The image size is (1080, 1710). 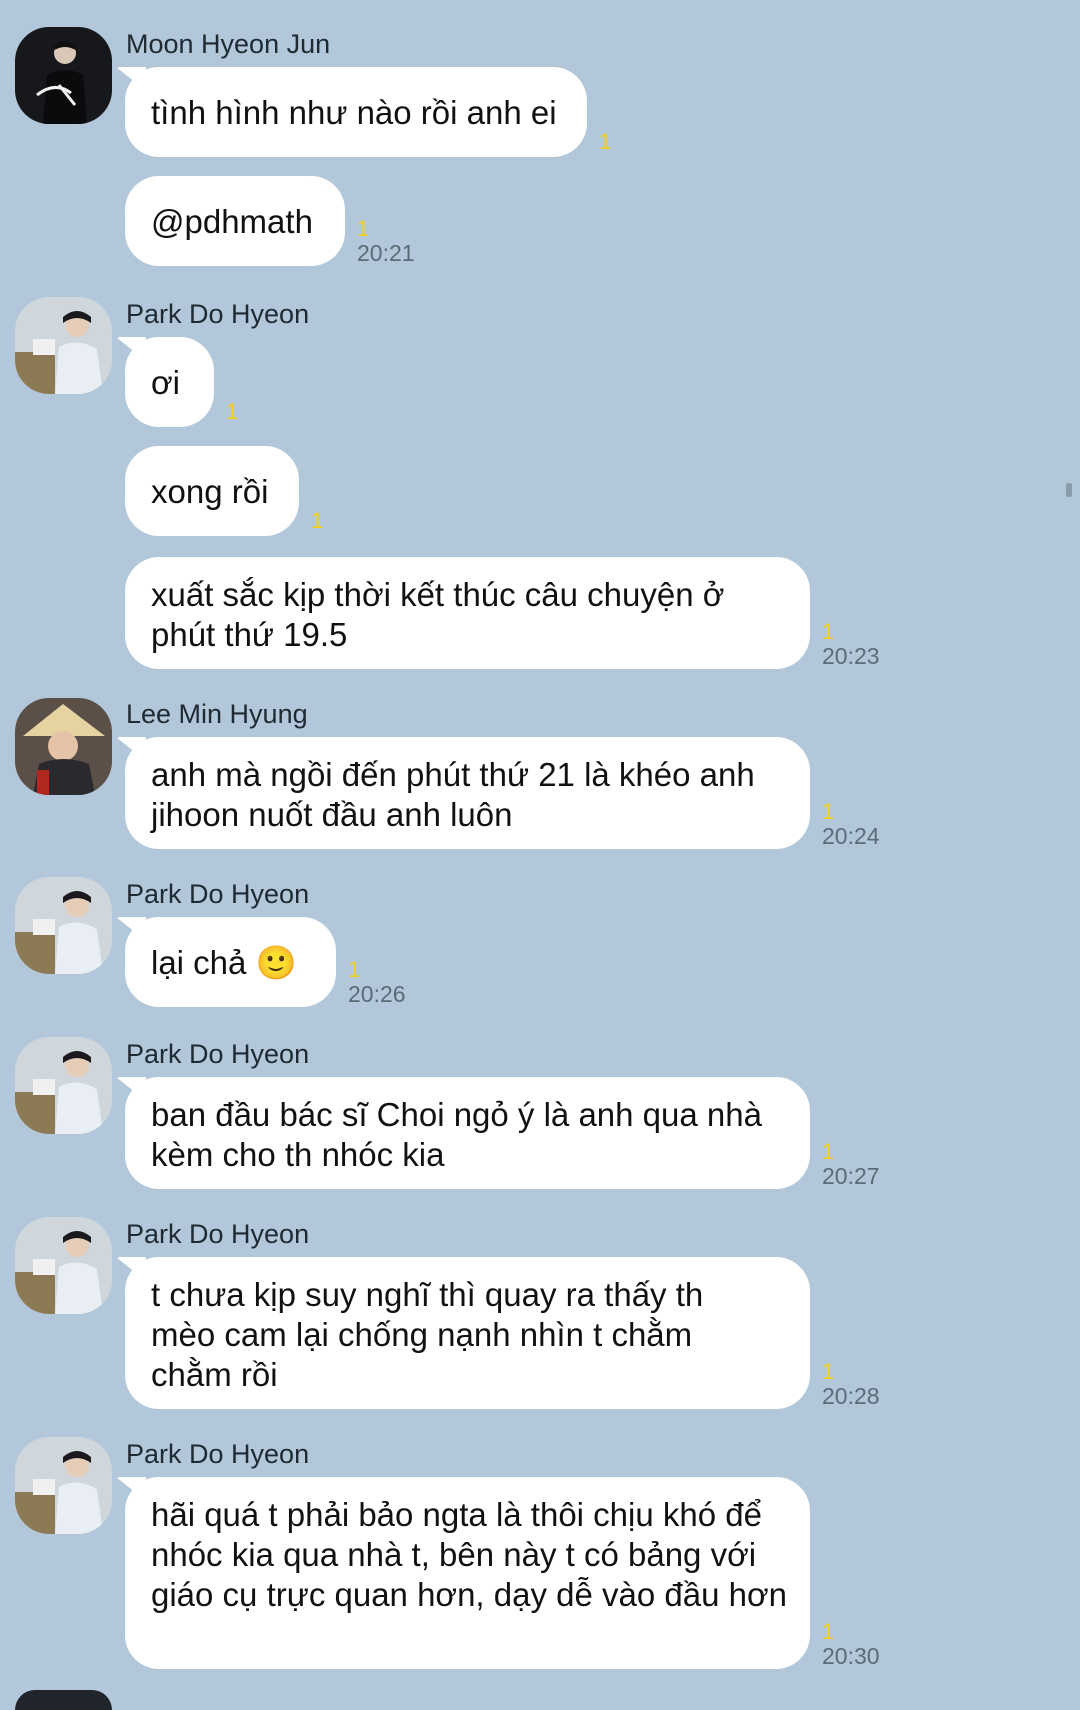 What do you see at coordinates (851, 836) in the screenshot?
I see `message-time: 20:24` at bounding box center [851, 836].